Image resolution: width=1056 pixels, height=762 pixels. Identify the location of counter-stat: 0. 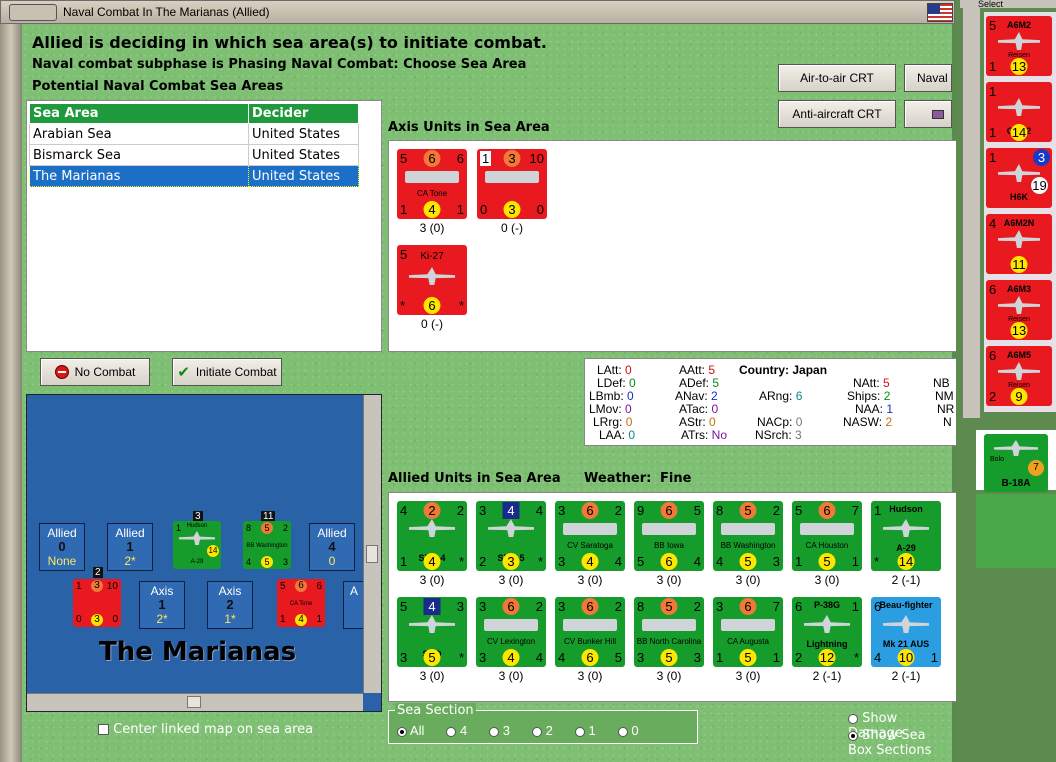
(540, 209).